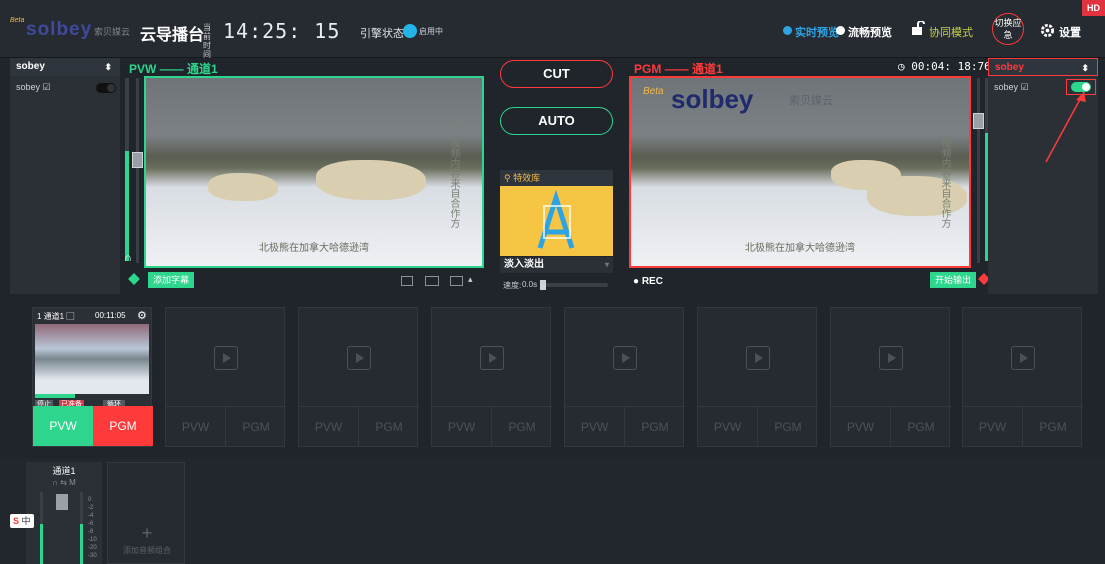 The width and height of the screenshot is (1105, 564). What do you see at coordinates (512, 285) in the screenshot?
I see `speed-label: 速度:` at bounding box center [512, 285].